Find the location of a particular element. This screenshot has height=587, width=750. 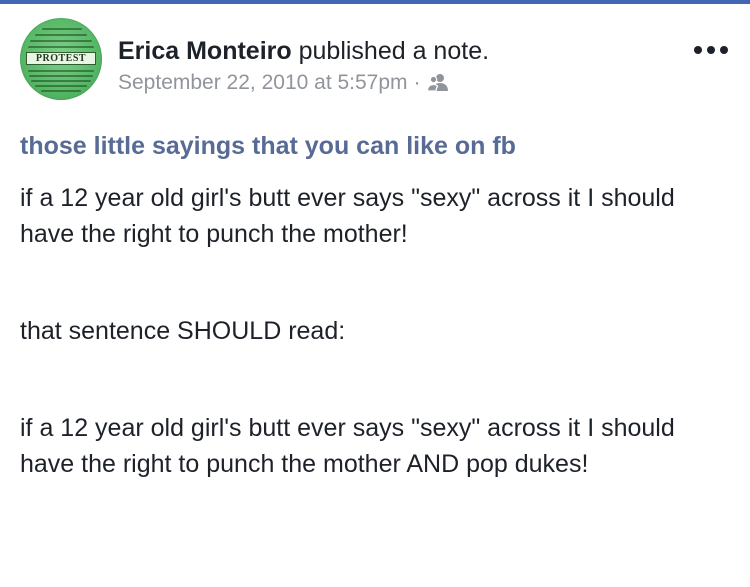

post-timestamp: September 22, 2010 at 5:57pm is located at coordinates (263, 82).